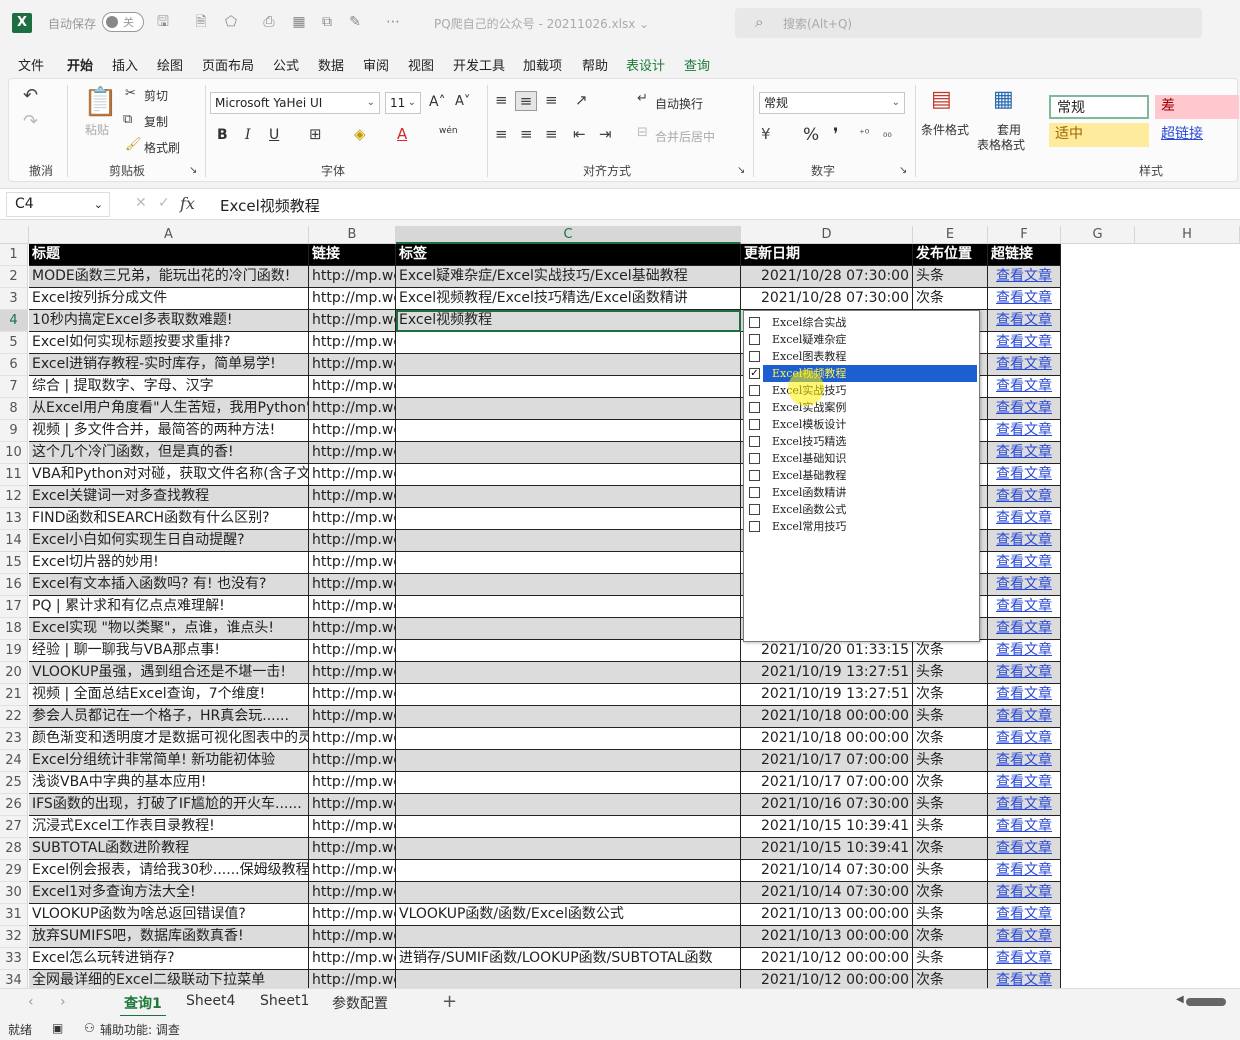 The width and height of the screenshot is (1240, 1040). Describe the element at coordinates (123, 22) in the screenshot. I see `autosave-toggle: 关` at that location.